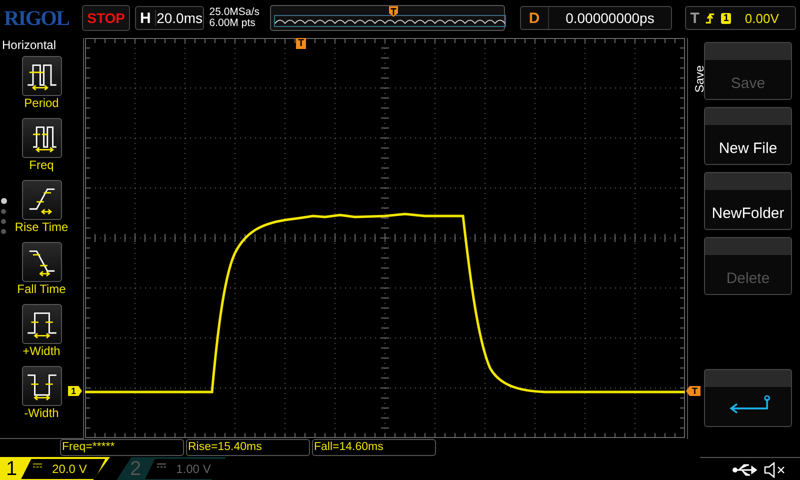 The height and width of the screenshot is (480, 800). What do you see at coordinates (710, 18) in the screenshot?
I see `rising-edge-icon` at bounding box center [710, 18].